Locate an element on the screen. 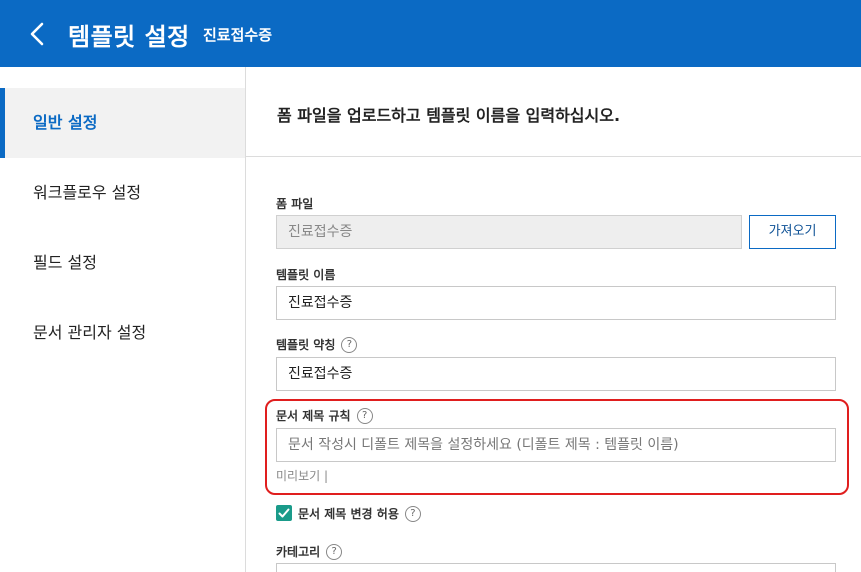 The image size is (861, 572). checkmark-icon is located at coordinates (284, 513).